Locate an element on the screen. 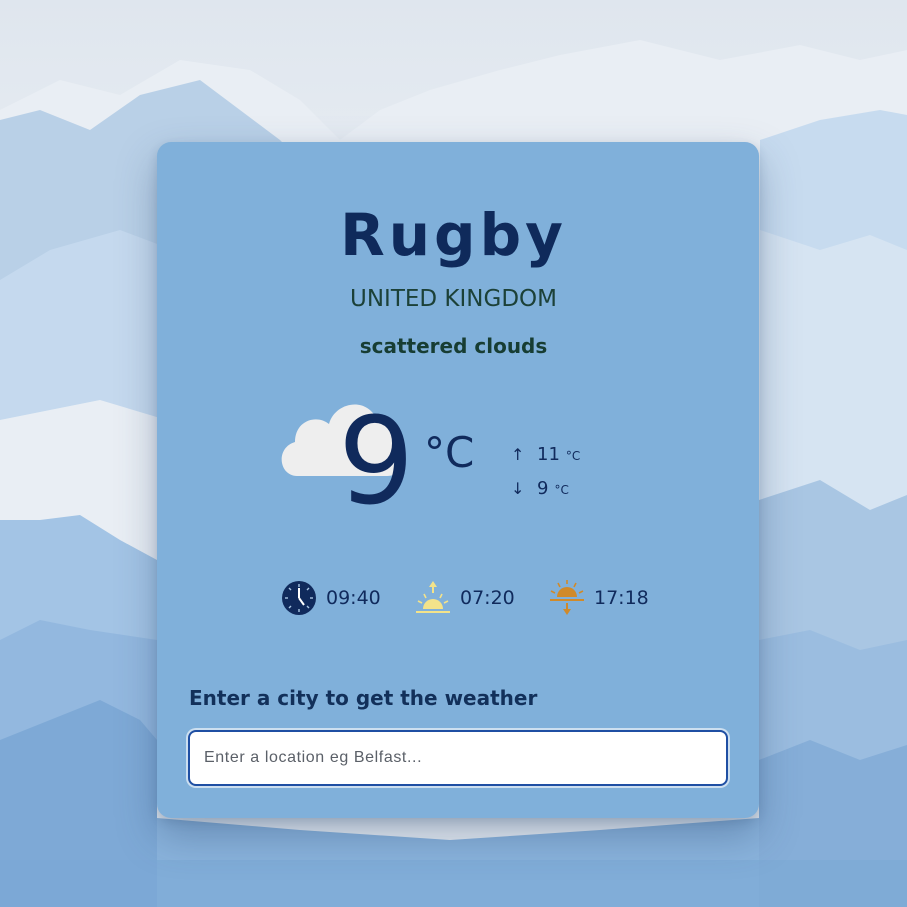 The width and height of the screenshot is (907, 907). city-name: Rugby is located at coordinates (453, 235).